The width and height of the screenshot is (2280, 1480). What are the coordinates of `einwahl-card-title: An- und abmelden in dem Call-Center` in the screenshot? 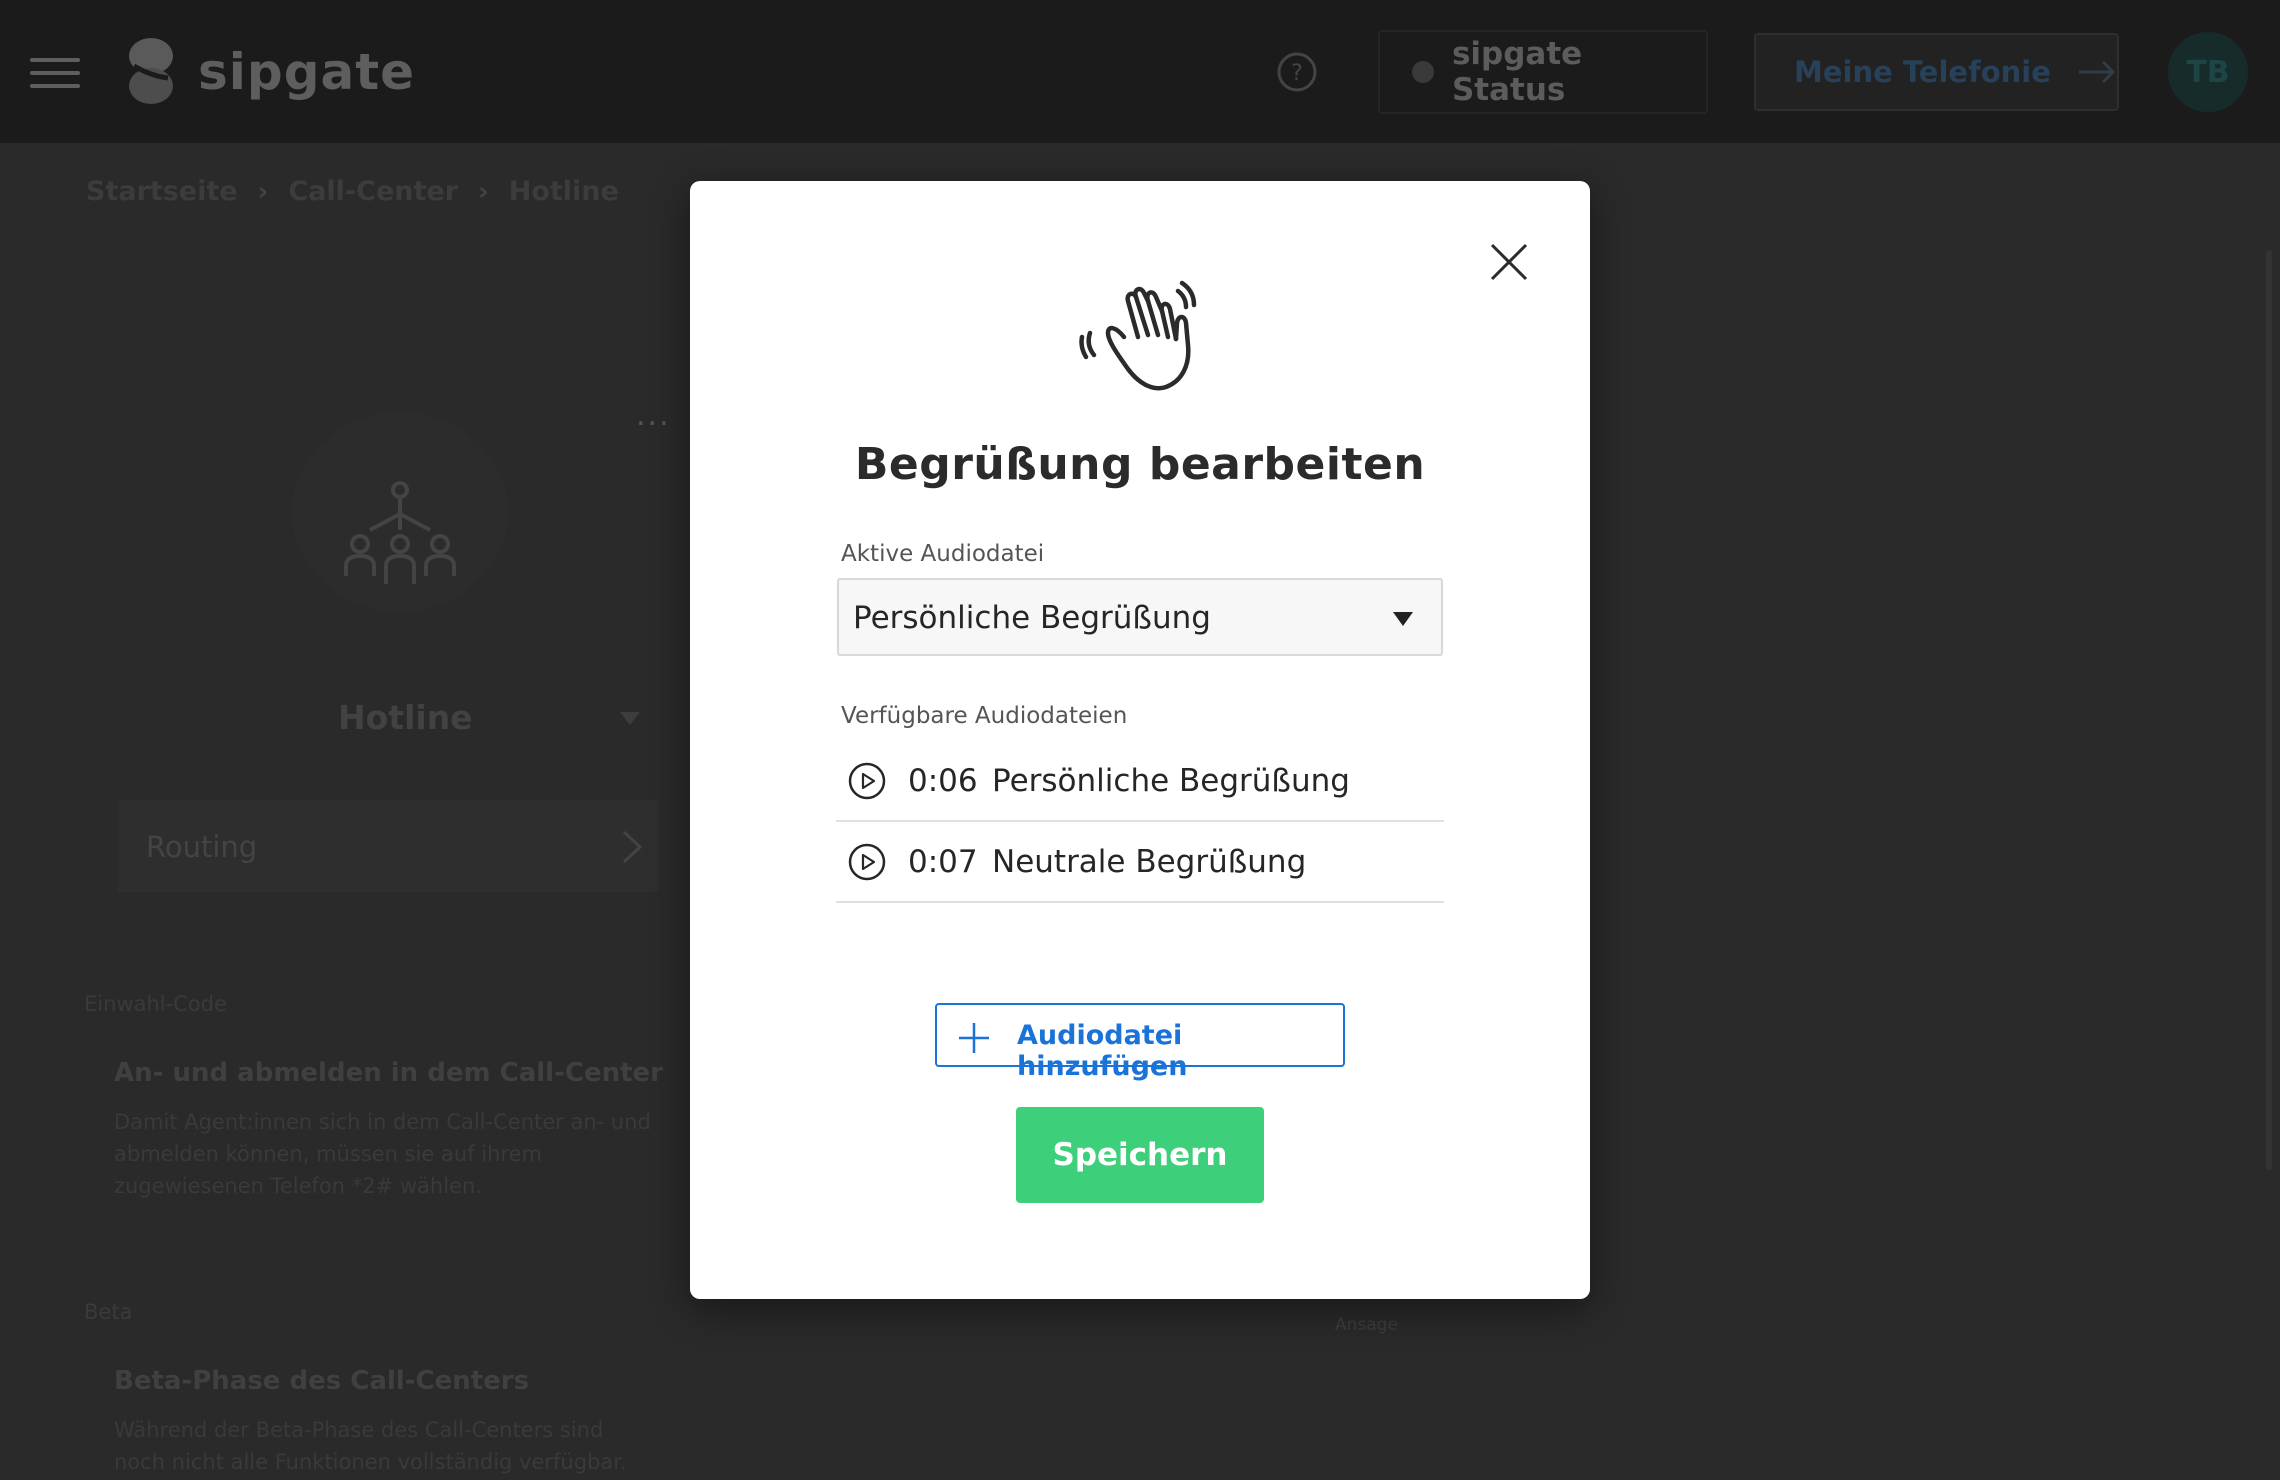 It's located at (388, 1073).